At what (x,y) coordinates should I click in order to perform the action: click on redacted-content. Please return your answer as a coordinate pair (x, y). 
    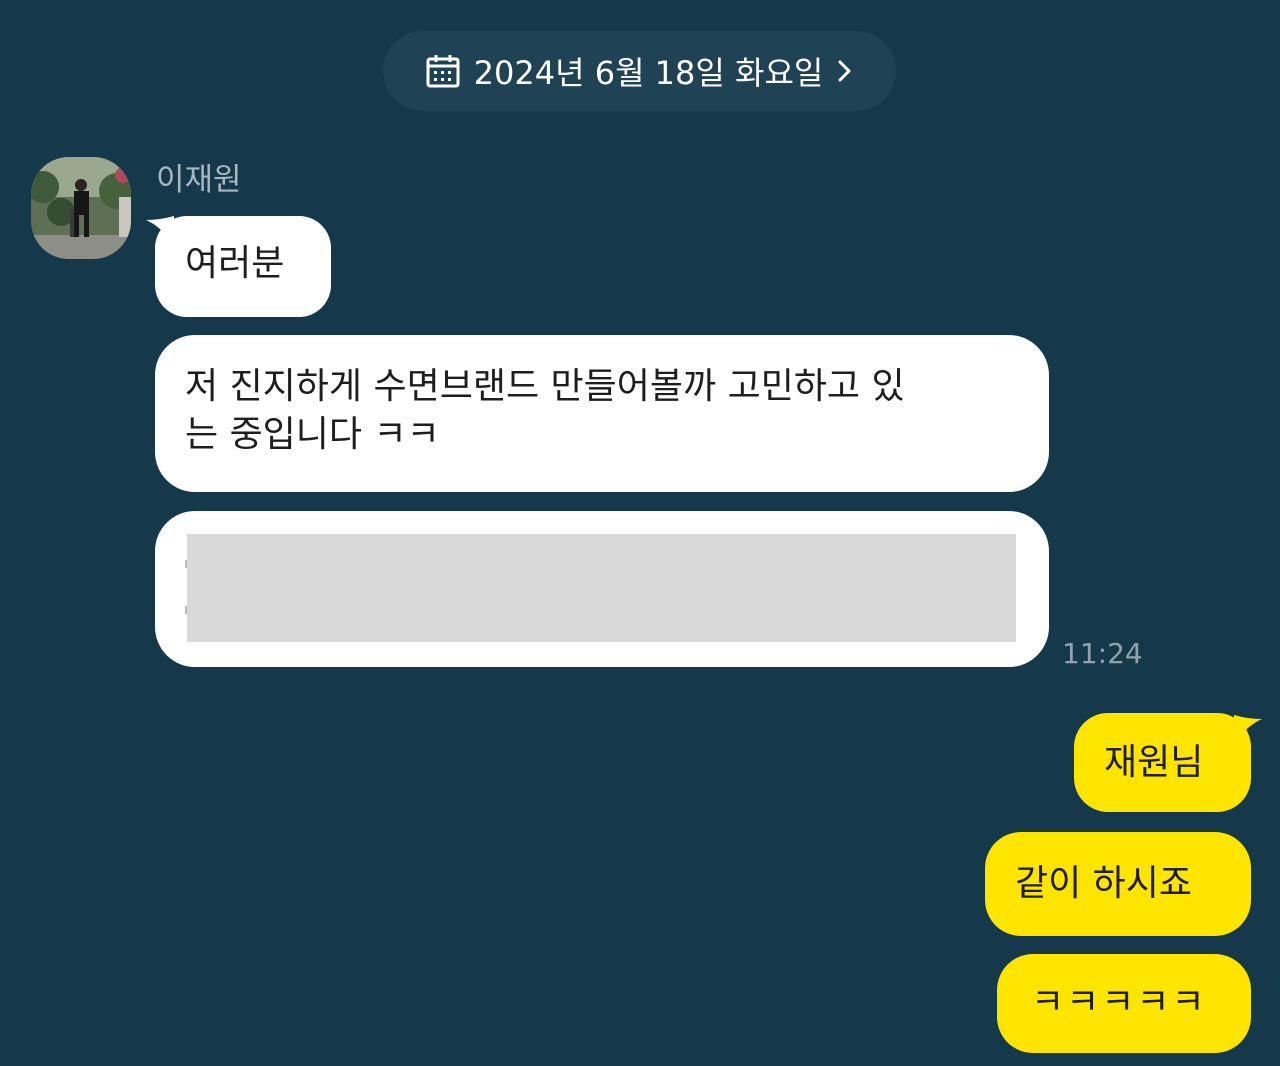
    Looking at the image, I should click on (601, 588).